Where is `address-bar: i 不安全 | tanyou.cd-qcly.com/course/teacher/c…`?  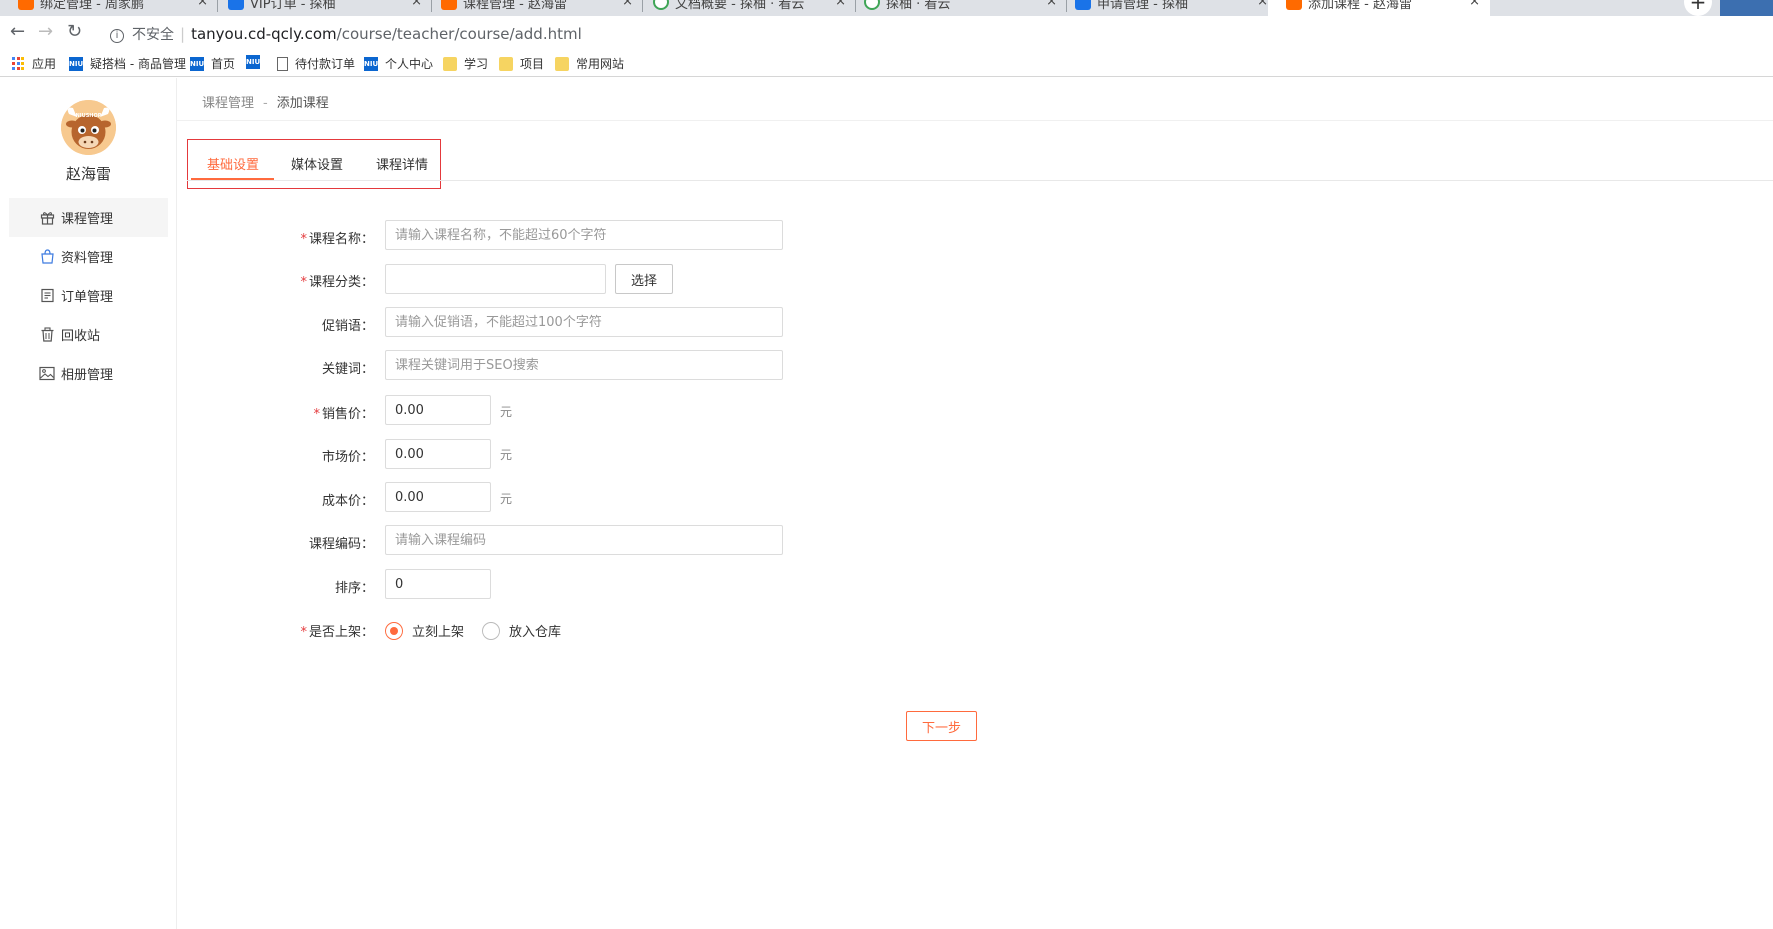
address-bar: i 不安全 | tanyou.cd-qcly.com/course/teacher/c… is located at coordinates (346, 34).